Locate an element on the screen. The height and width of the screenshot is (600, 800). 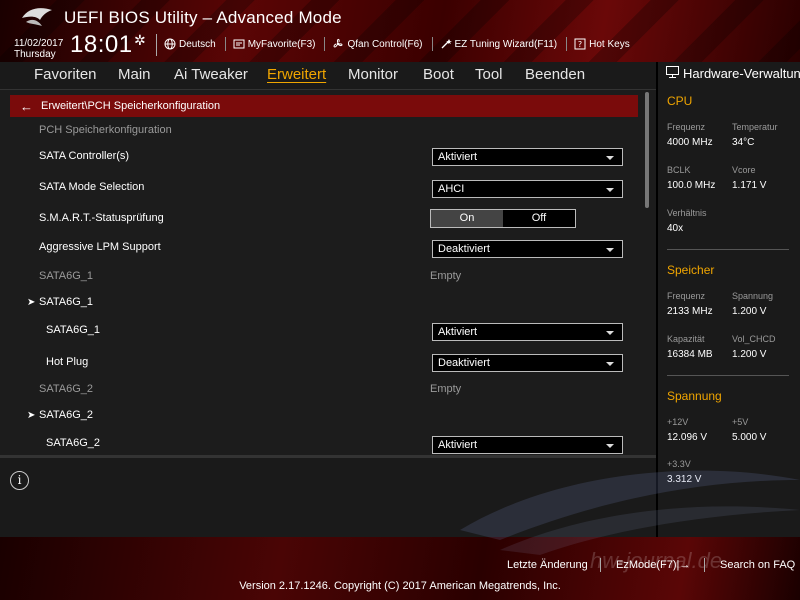
scrollbar is located at coordinates (647, 150).